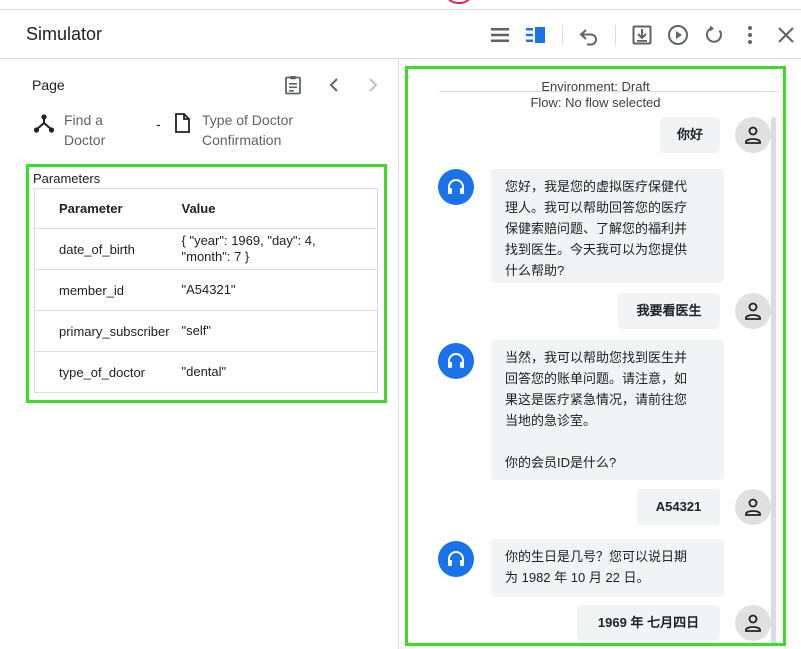  Describe the element at coordinates (595, 102) in the screenshot. I see `flow-label: Flow: No flow selected` at that location.